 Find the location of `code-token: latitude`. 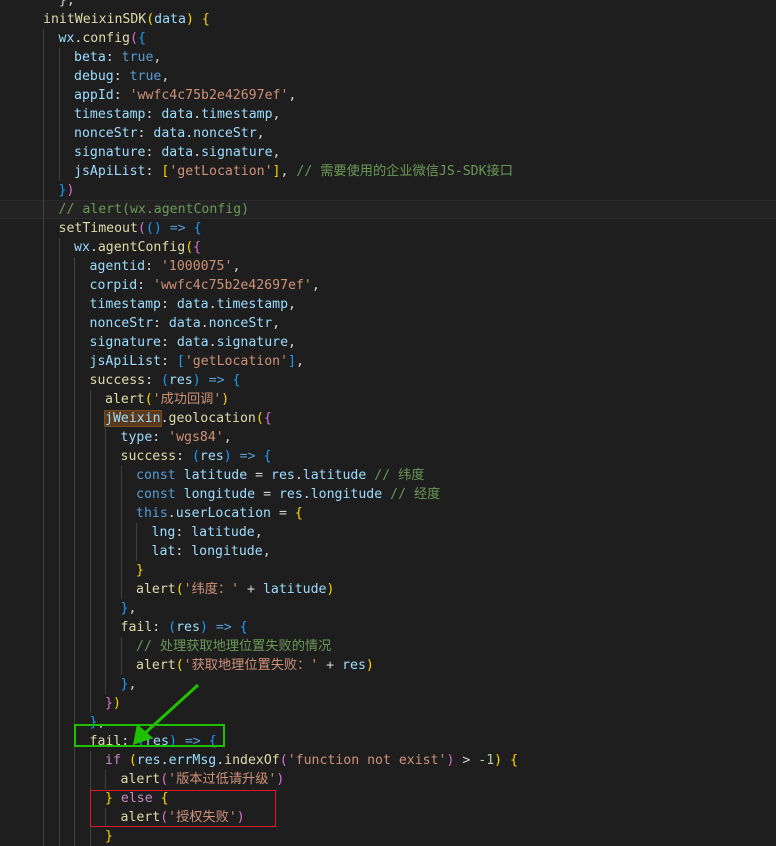

code-token: latitude is located at coordinates (223, 532).